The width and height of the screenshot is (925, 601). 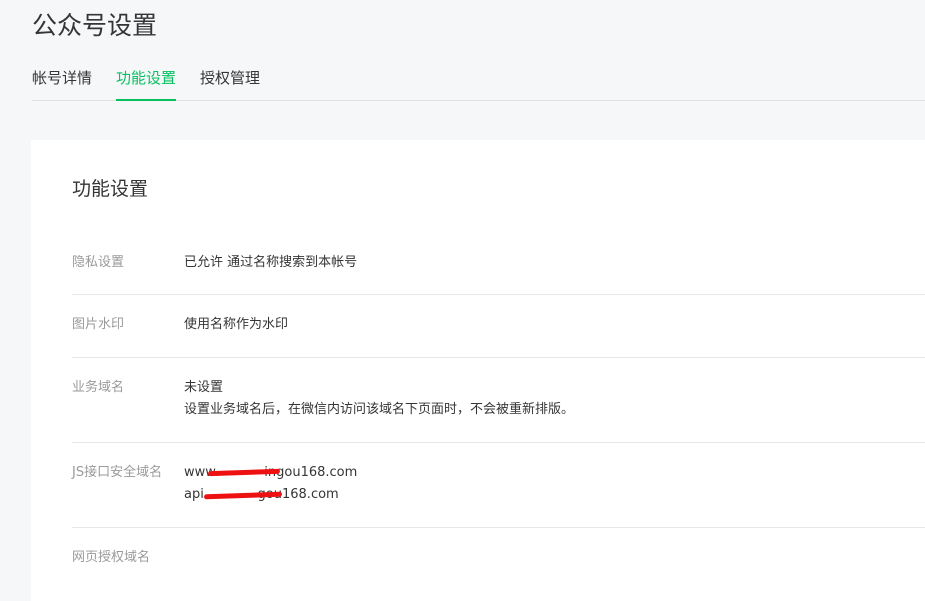 I want to click on setting-row-watermark: 图片水印 使用名称作为水印, so click(x=498, y=336).